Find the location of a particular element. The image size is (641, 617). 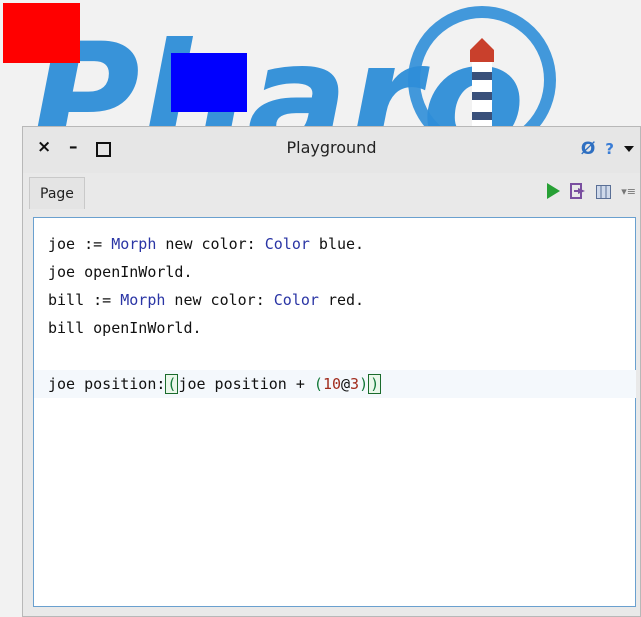

window-title: Playground is located at coordinates (331, 147).